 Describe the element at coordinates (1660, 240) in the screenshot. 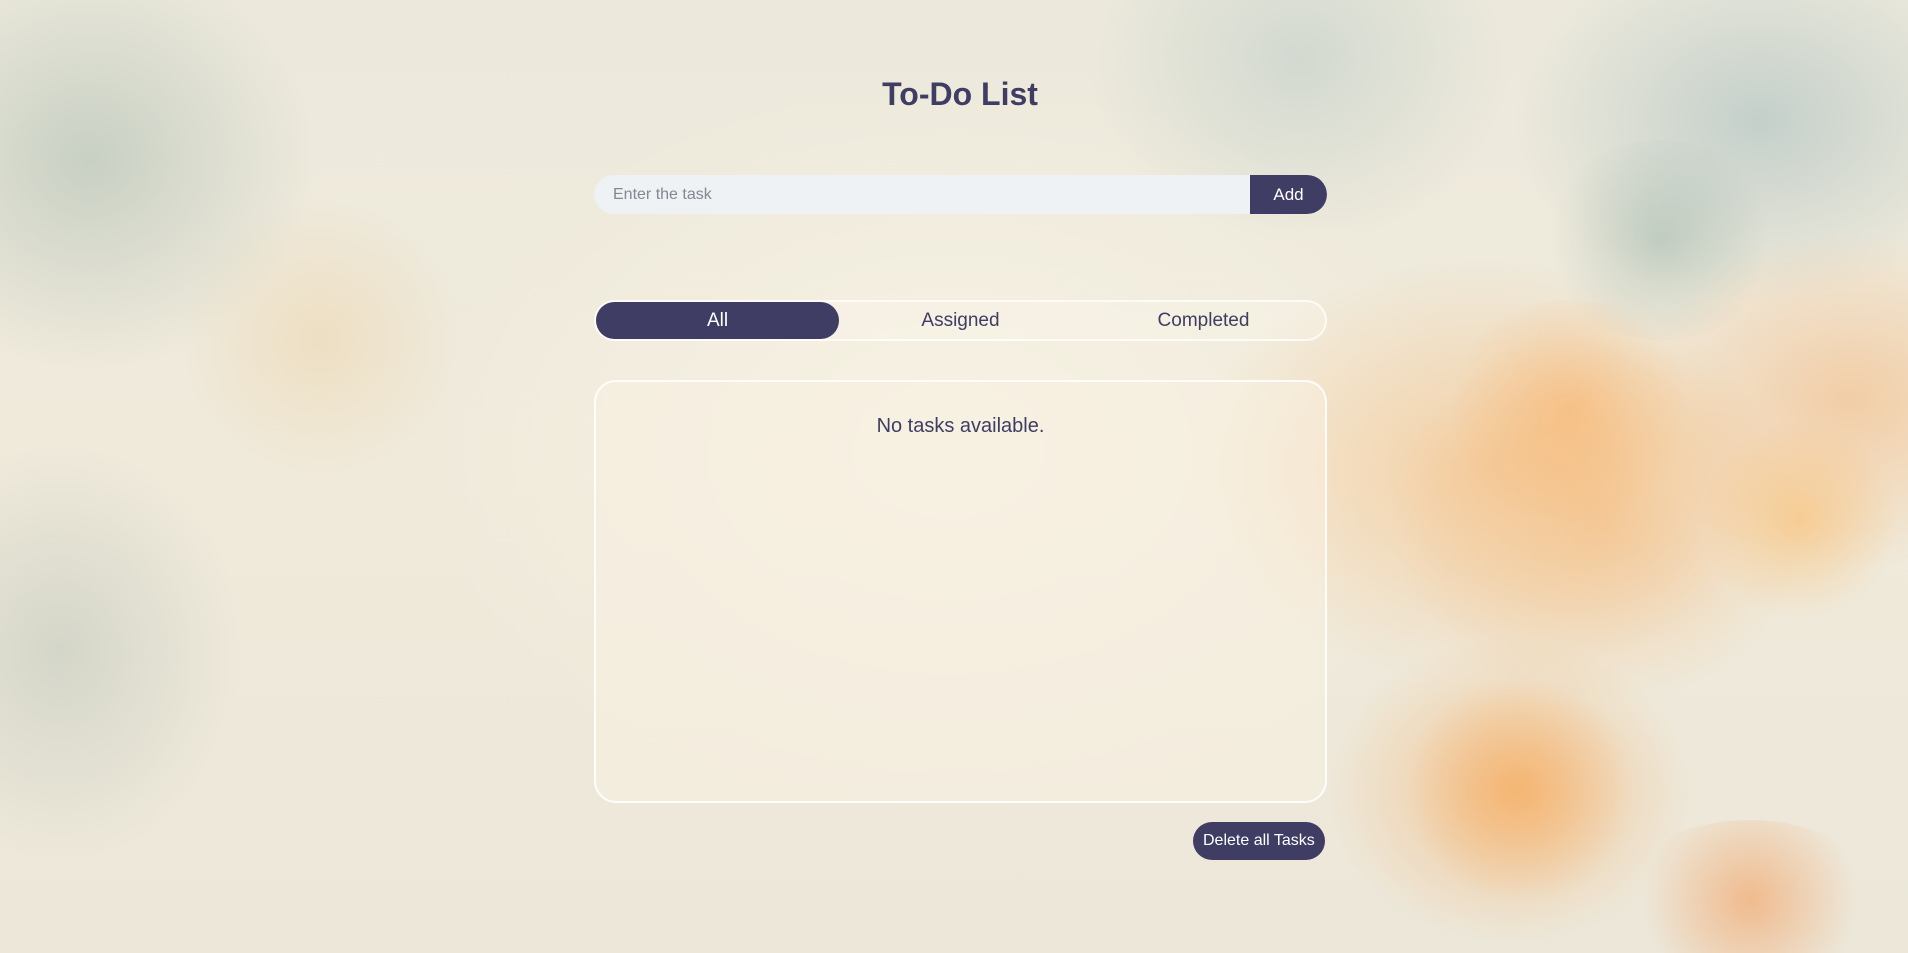

I see `leaf-decoration` at that location.